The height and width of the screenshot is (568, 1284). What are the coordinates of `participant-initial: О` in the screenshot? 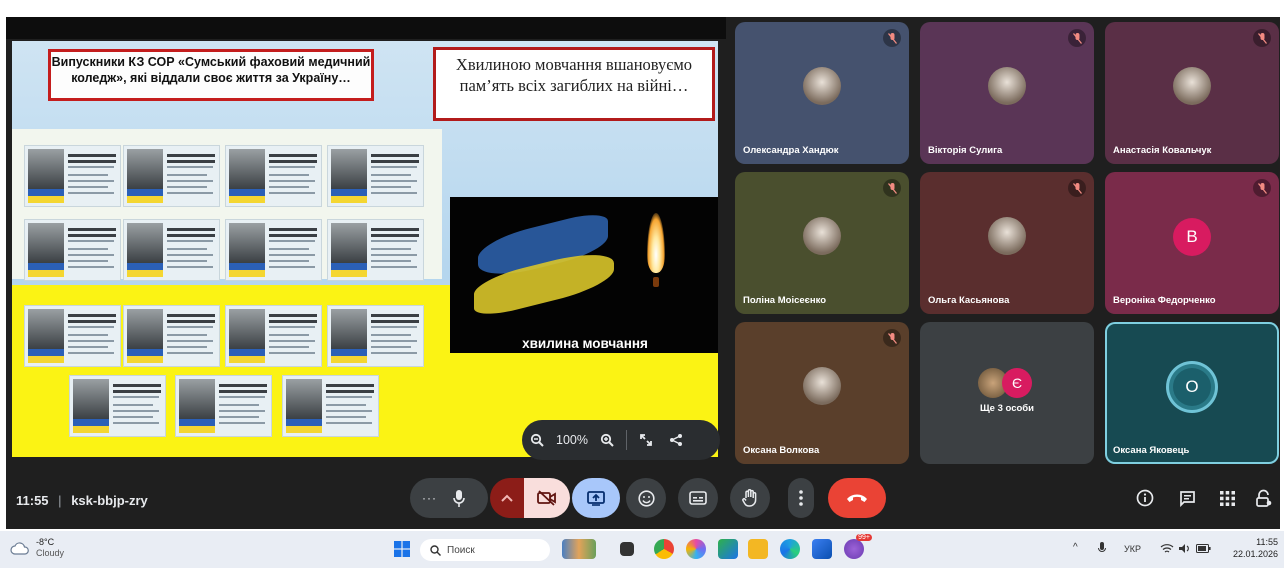 It's located at (1192, 387).